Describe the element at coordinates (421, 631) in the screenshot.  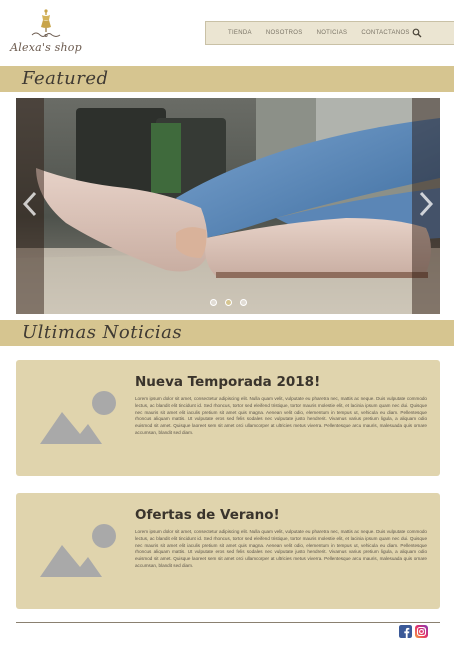
I see `instagram-icon` at that location.